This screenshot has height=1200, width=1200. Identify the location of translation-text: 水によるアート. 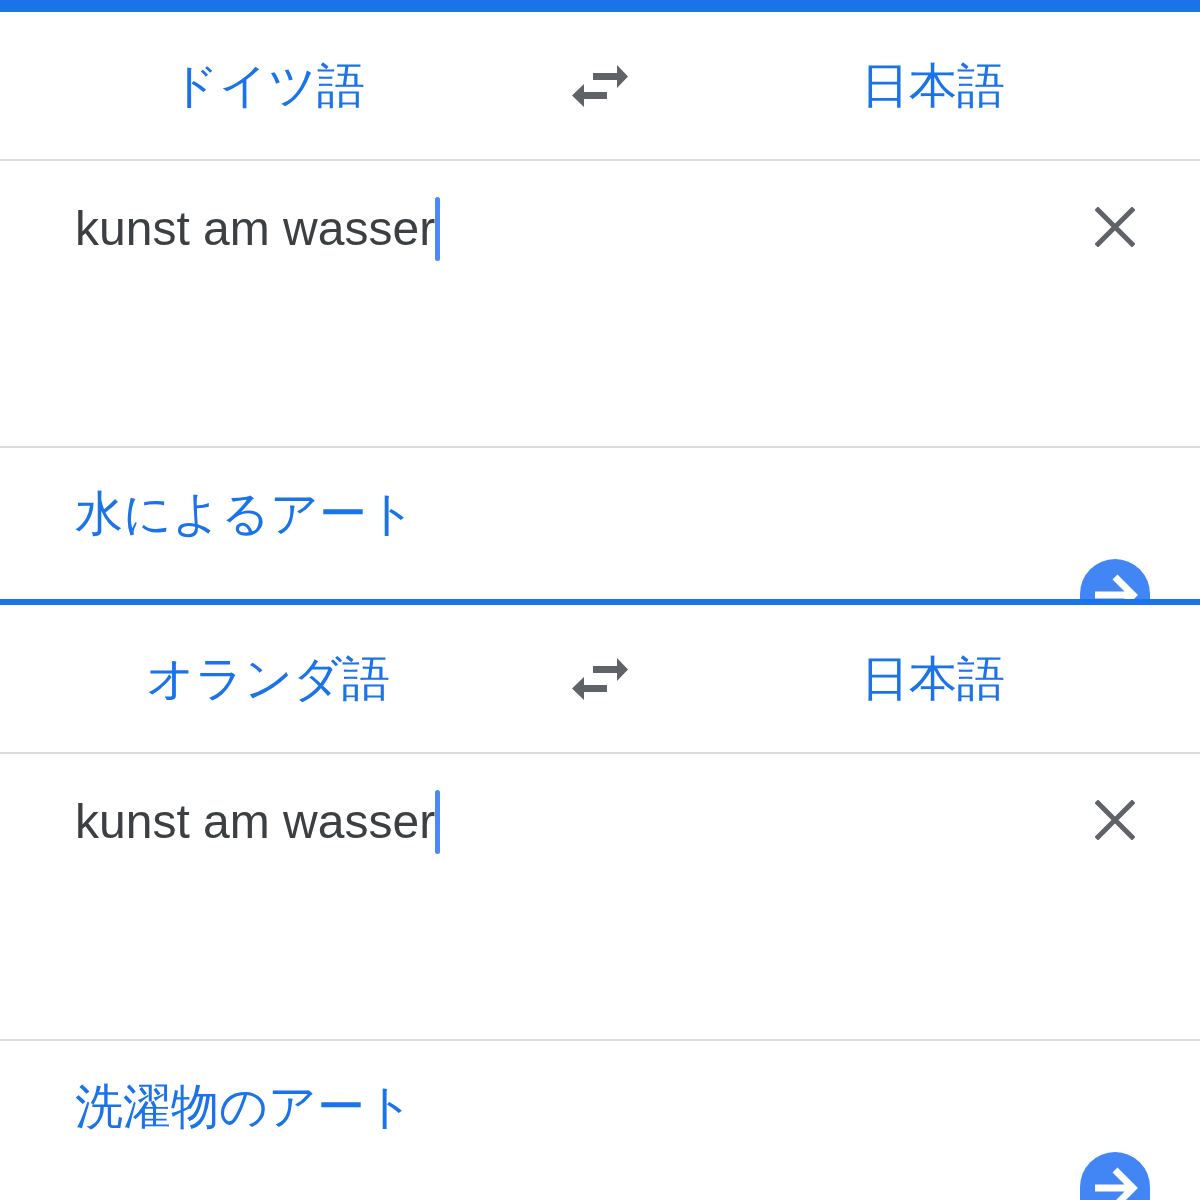
(245, 514).